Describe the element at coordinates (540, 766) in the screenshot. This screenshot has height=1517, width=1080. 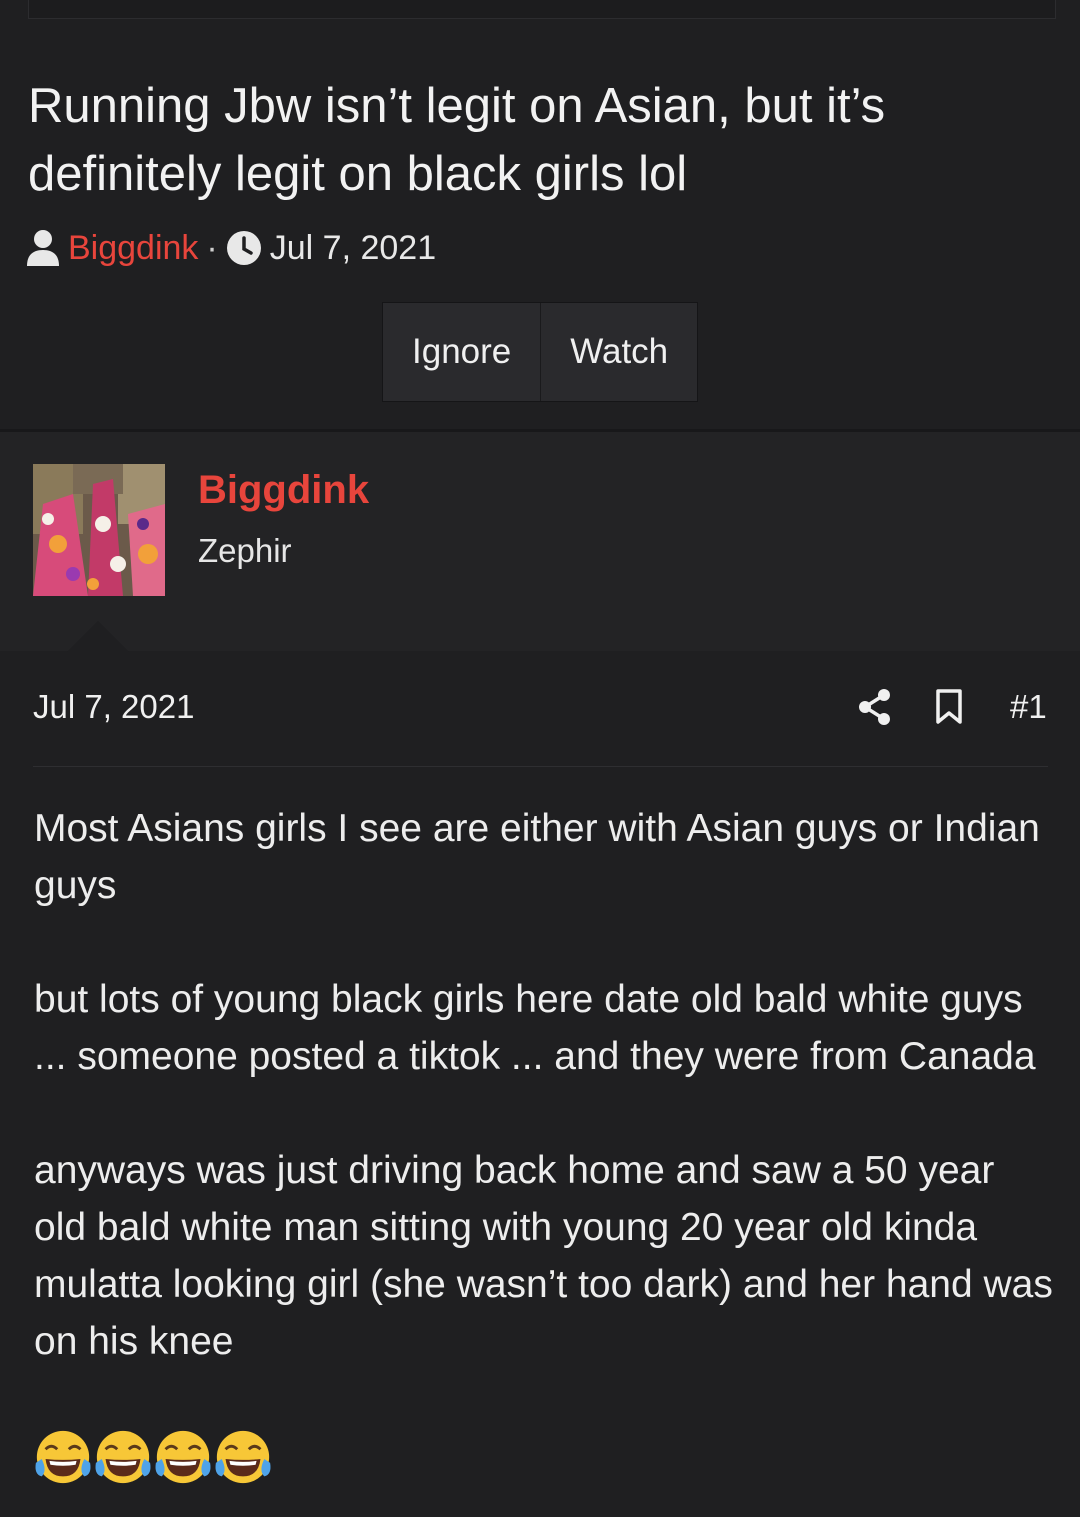
I see `post-header-divider` at that location.